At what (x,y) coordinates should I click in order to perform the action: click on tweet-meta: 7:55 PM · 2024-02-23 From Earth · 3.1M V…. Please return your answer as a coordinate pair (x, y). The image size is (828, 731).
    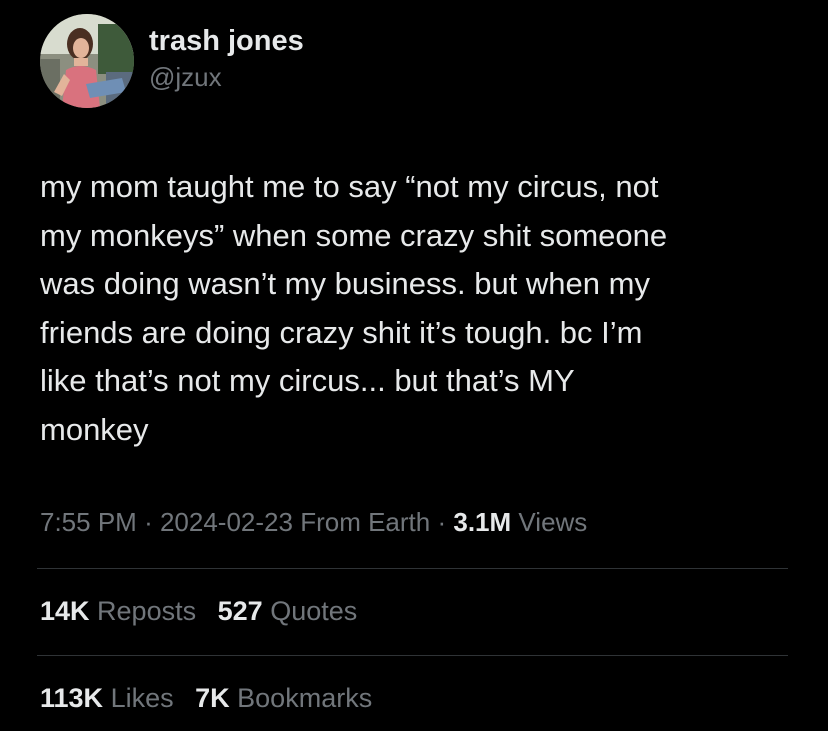
    Looking at the image, I should click on (313, 522).